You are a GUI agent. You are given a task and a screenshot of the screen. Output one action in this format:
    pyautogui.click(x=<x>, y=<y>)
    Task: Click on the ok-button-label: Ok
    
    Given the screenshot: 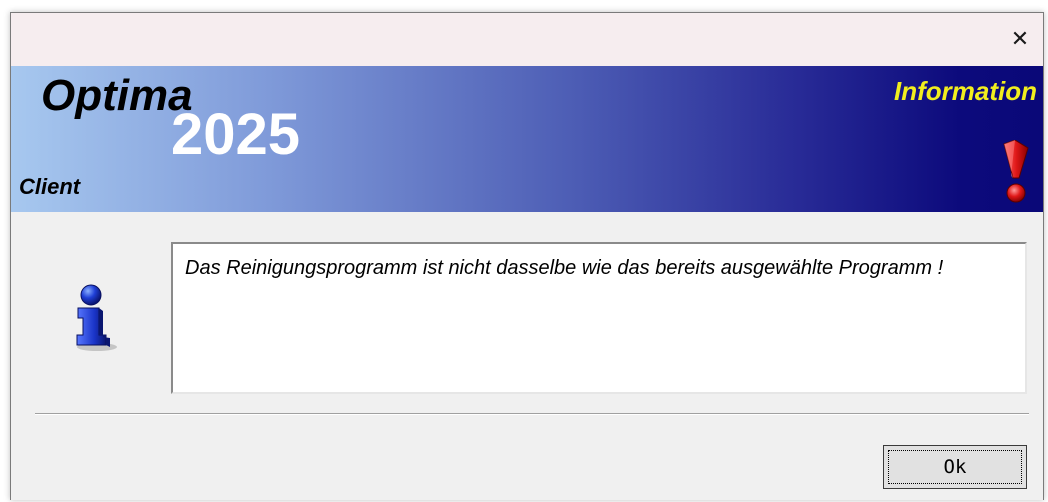 What is the action you would take?
    pyautogui.click(x=955, y=467)
    